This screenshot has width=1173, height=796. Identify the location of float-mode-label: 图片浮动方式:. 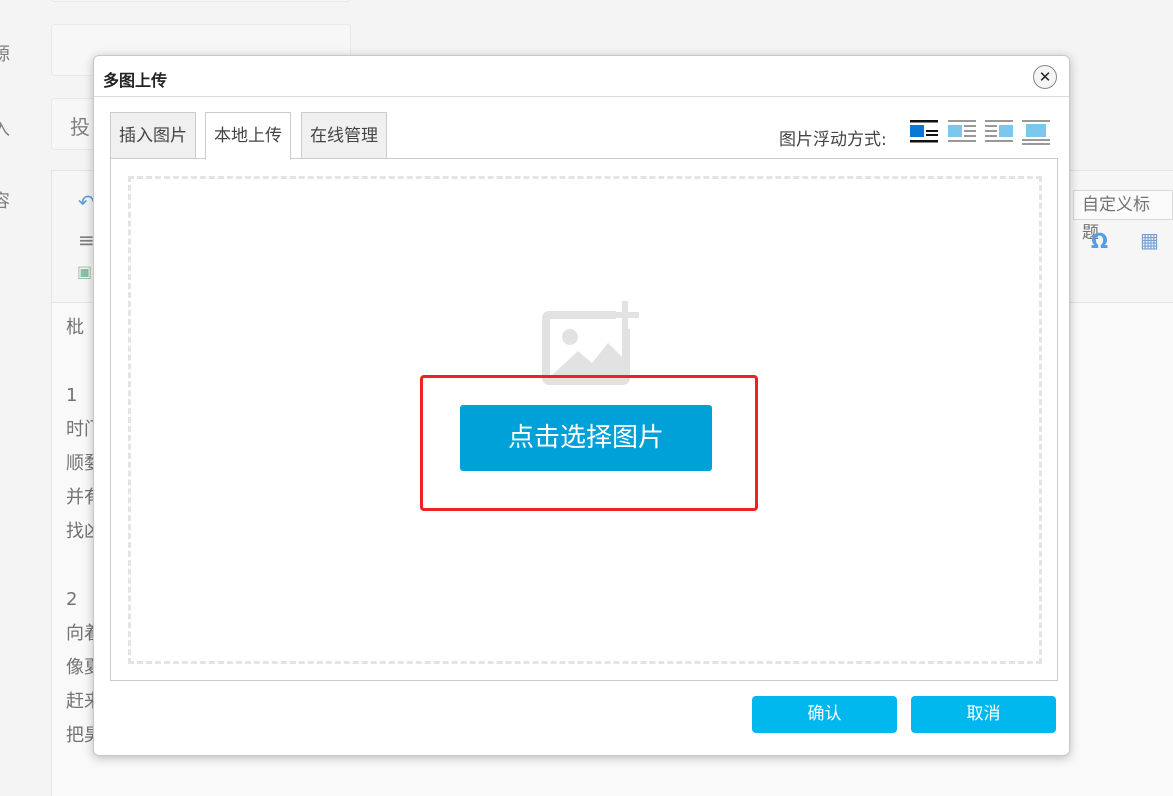
(833, 140).